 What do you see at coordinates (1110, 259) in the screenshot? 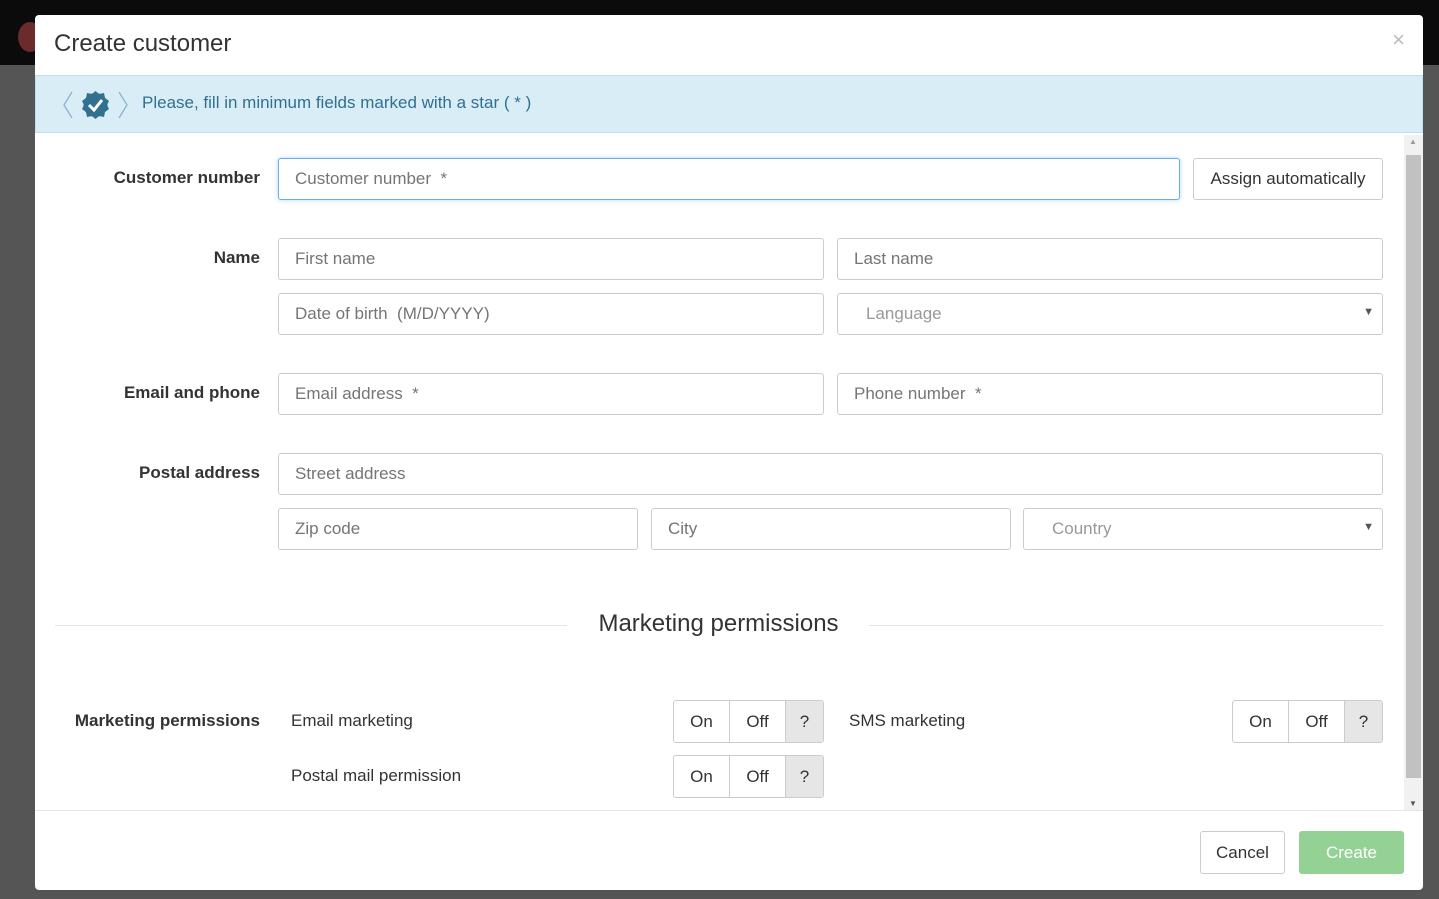
I see `last-name-input` at bounding box center [1110, 259].